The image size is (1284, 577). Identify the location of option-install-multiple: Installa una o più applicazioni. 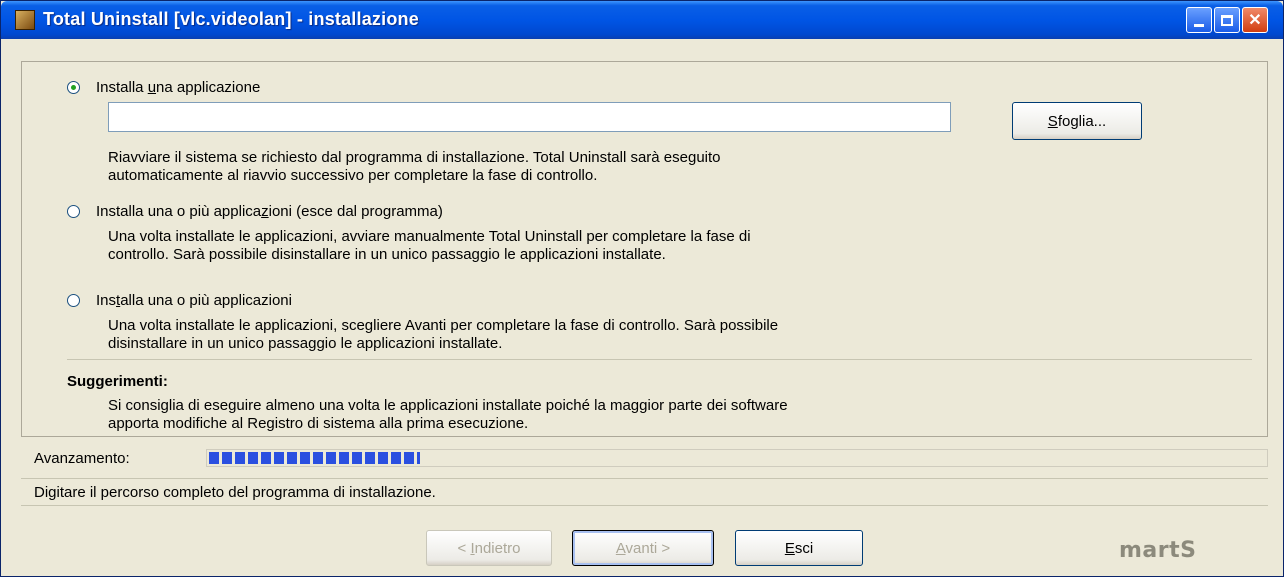
(179, 300).